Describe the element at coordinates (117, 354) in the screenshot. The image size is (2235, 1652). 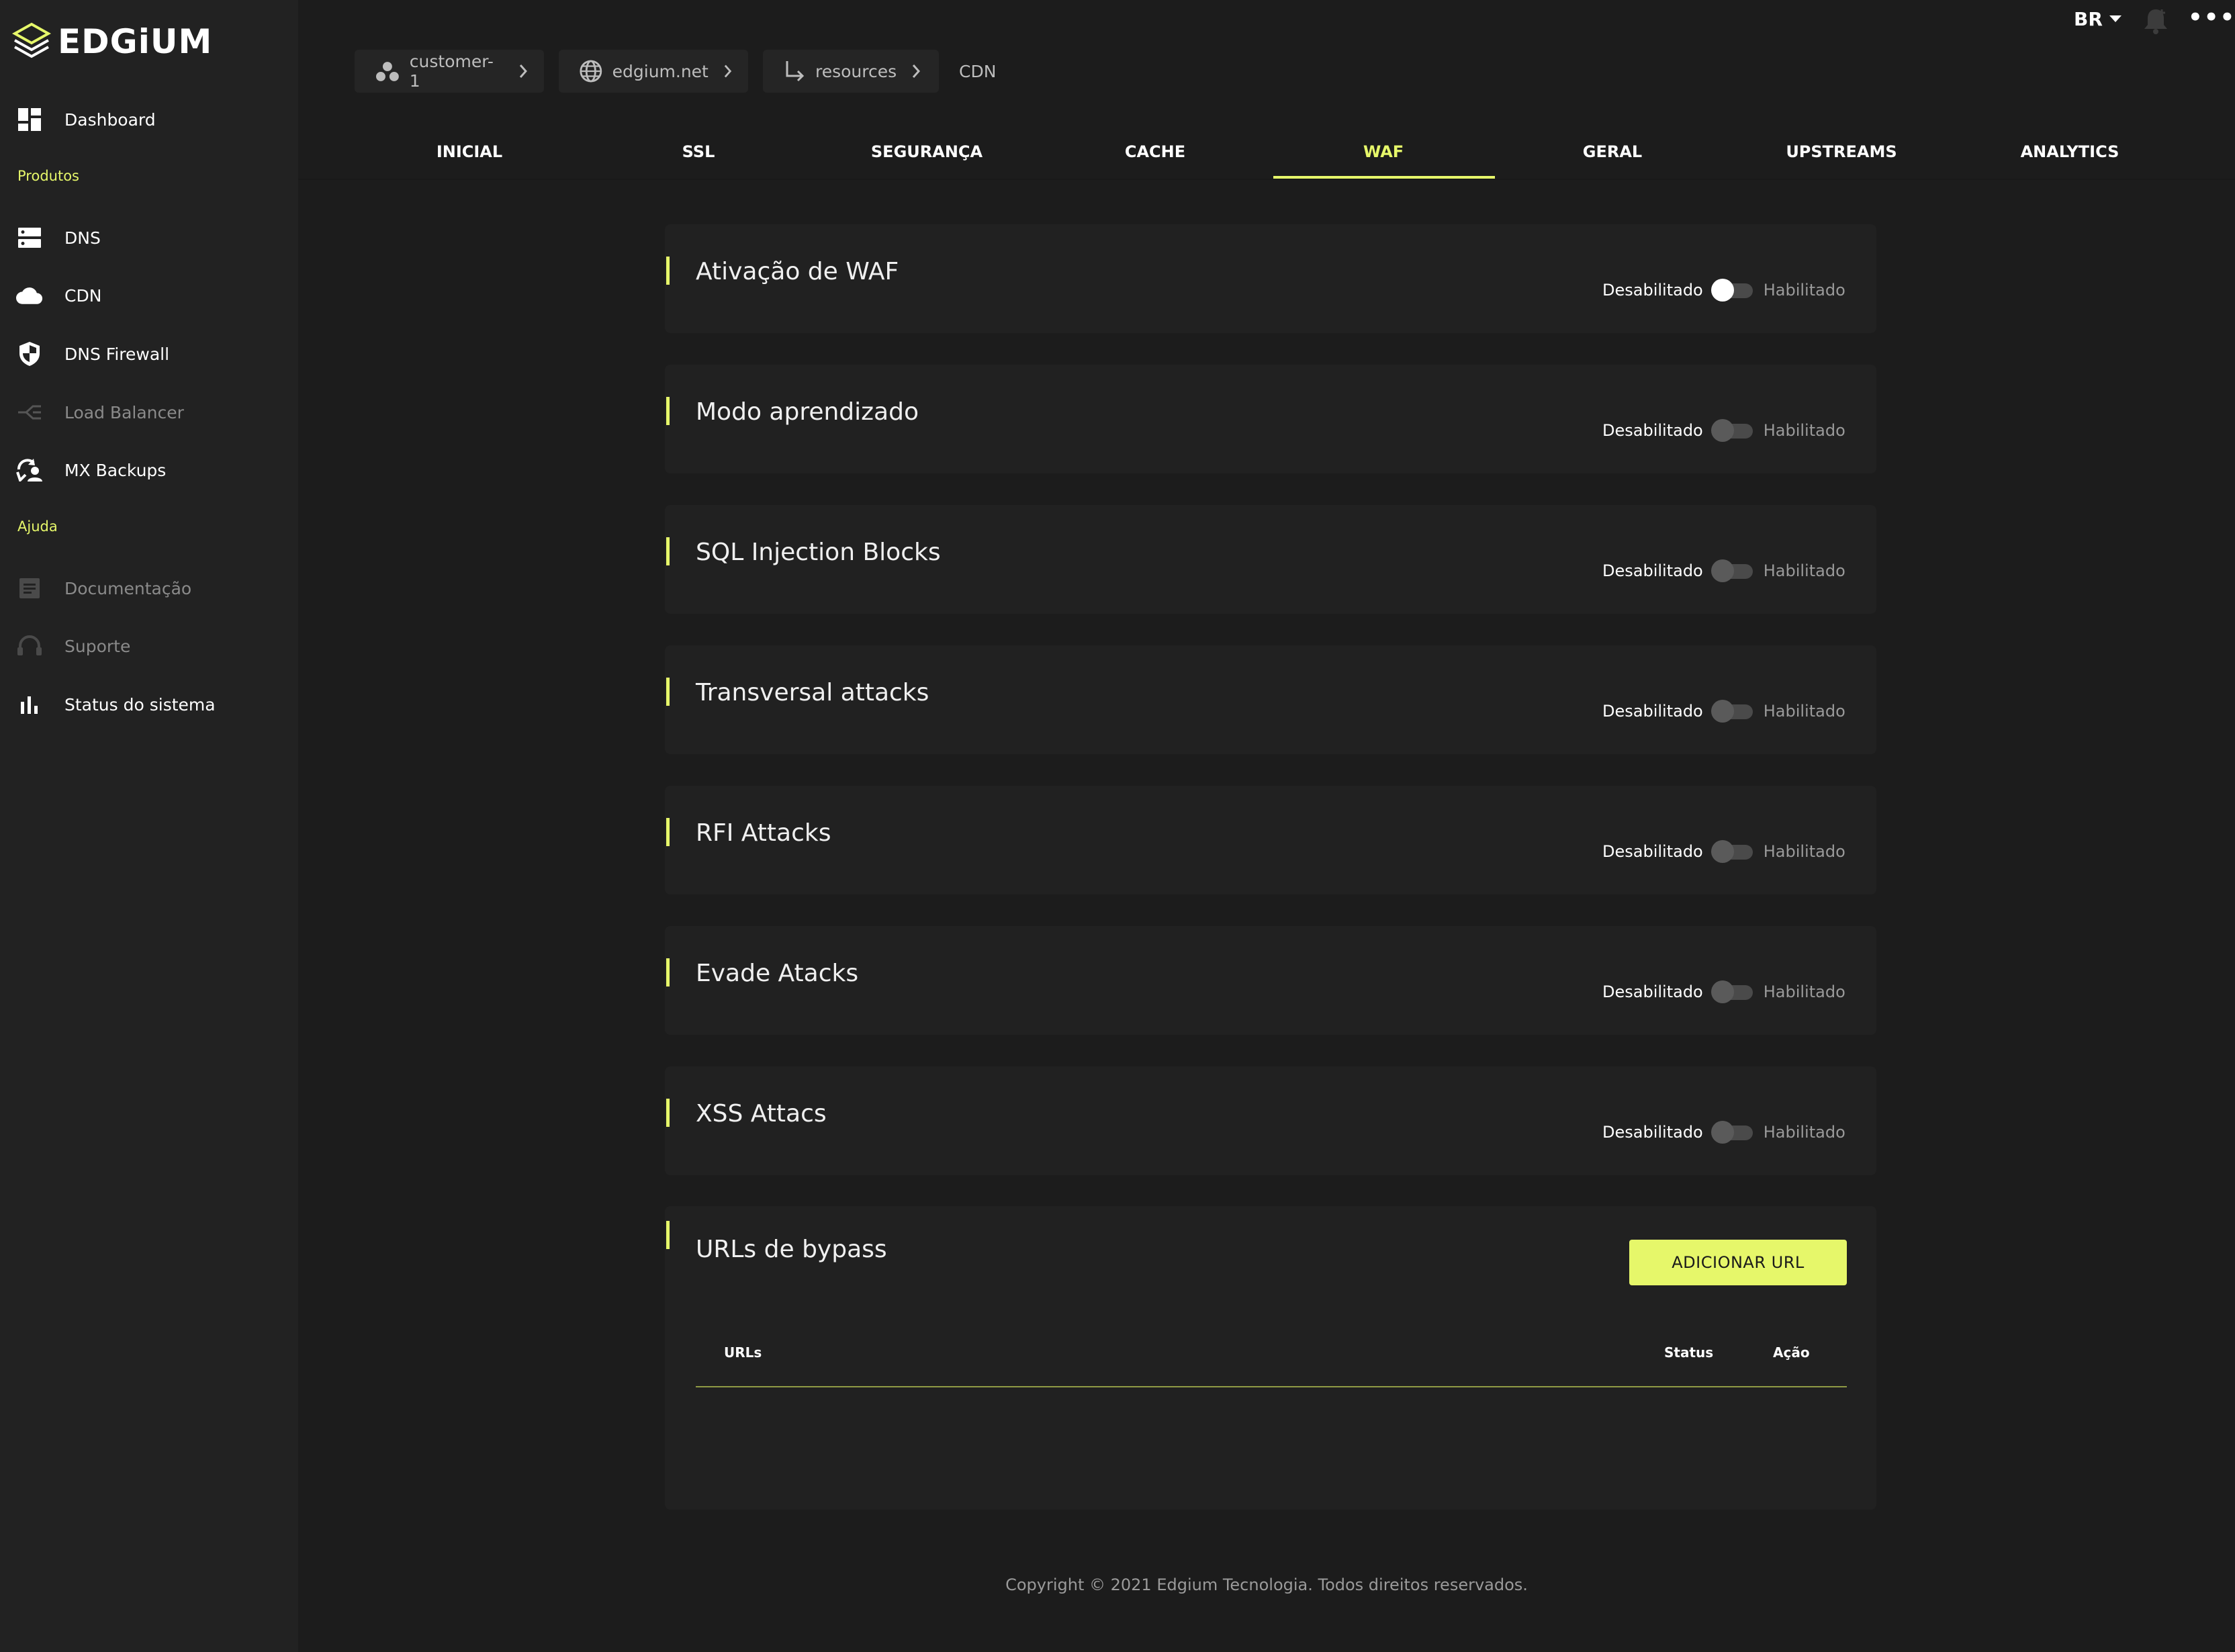
I see `sidebar-item-label: DNS Firewall` at that location.